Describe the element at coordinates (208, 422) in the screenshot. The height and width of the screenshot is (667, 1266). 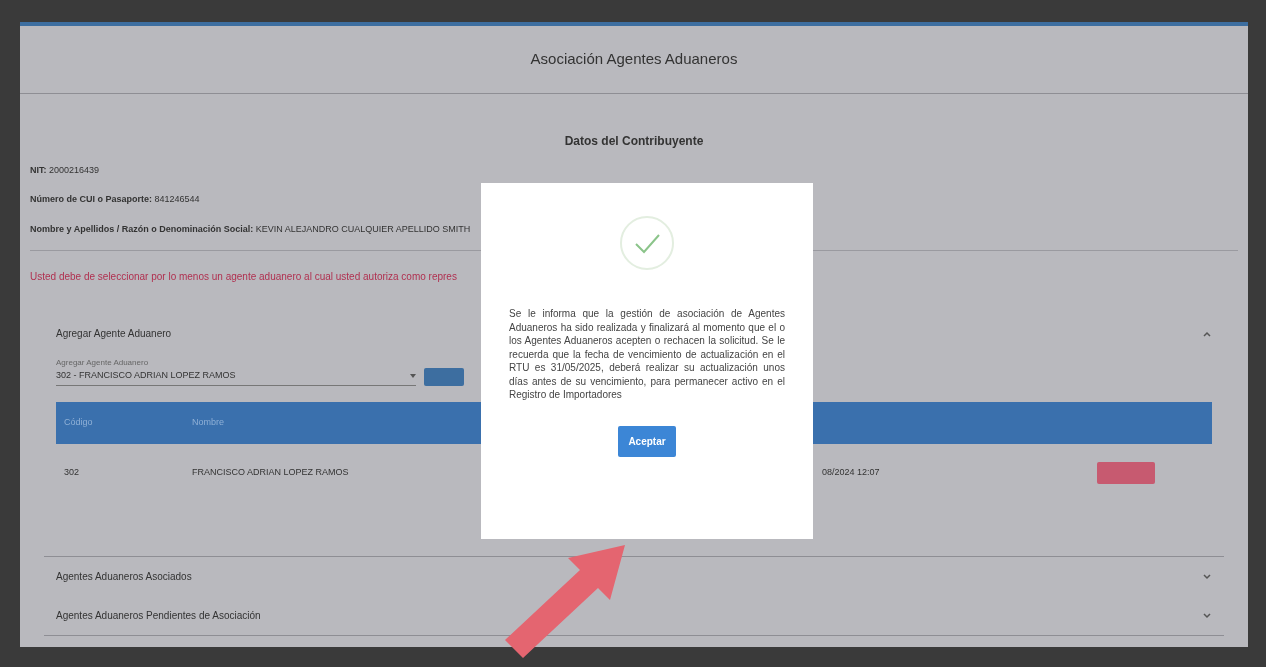
I see `column-header: Nombre` at that location.